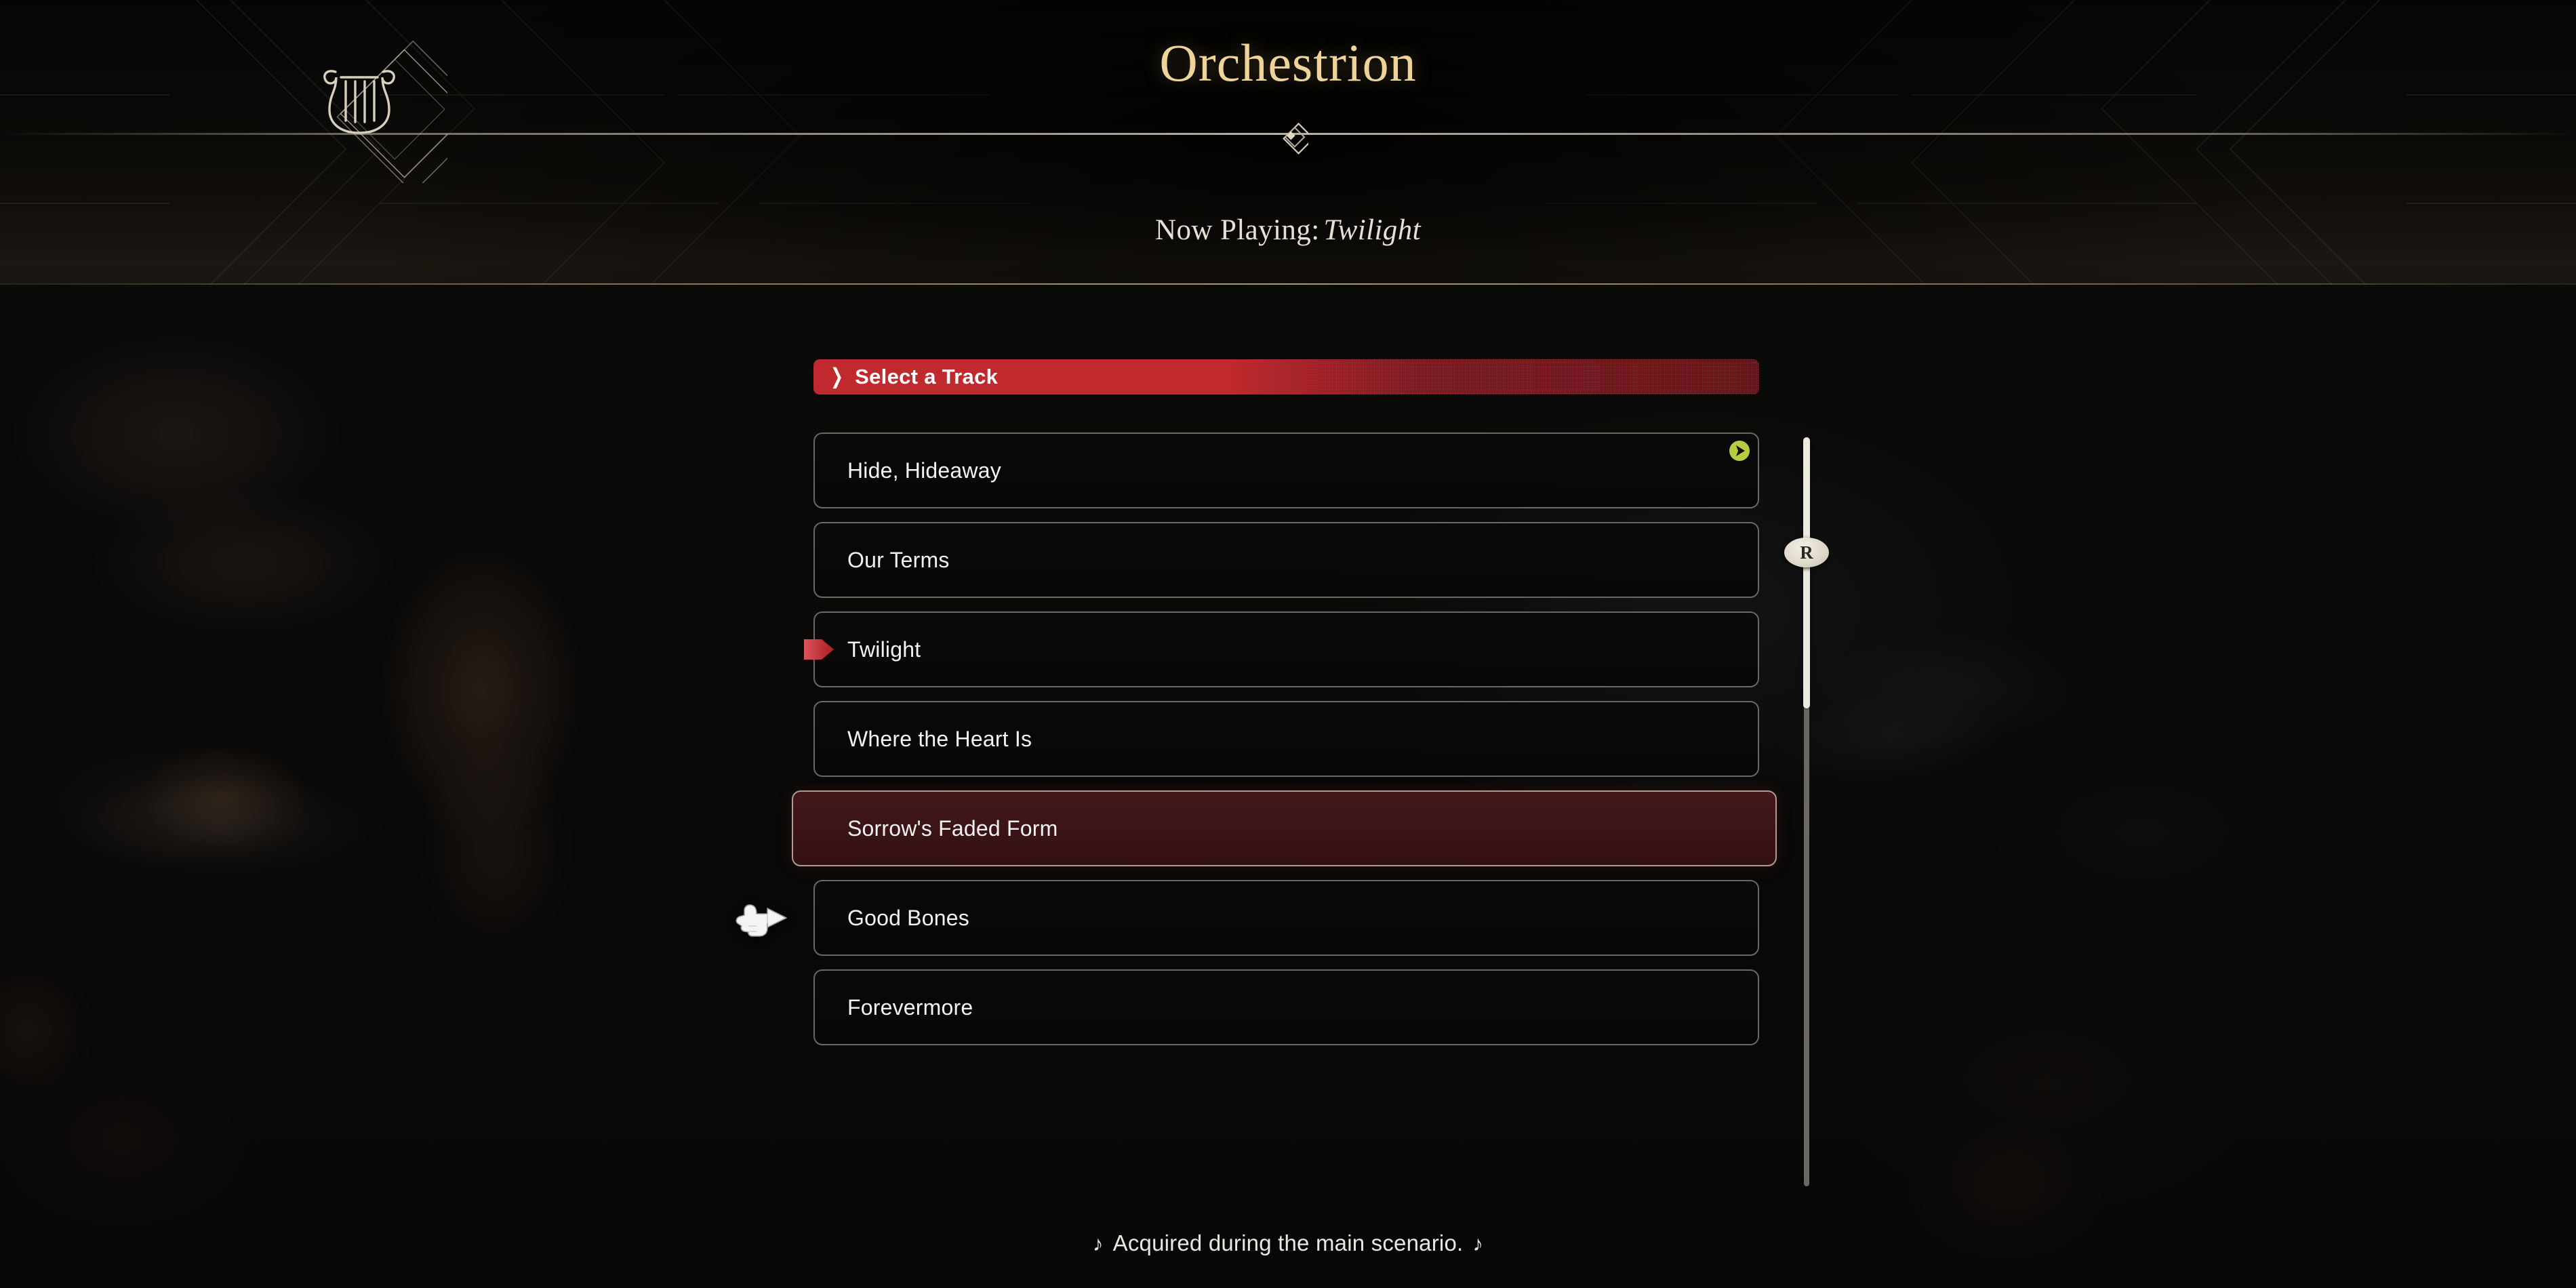  What do you see at coordinates (1478, 1243) in the screenshot?
I see `music-note-icon-right: ♪` at bounding box center [1478, 1243].